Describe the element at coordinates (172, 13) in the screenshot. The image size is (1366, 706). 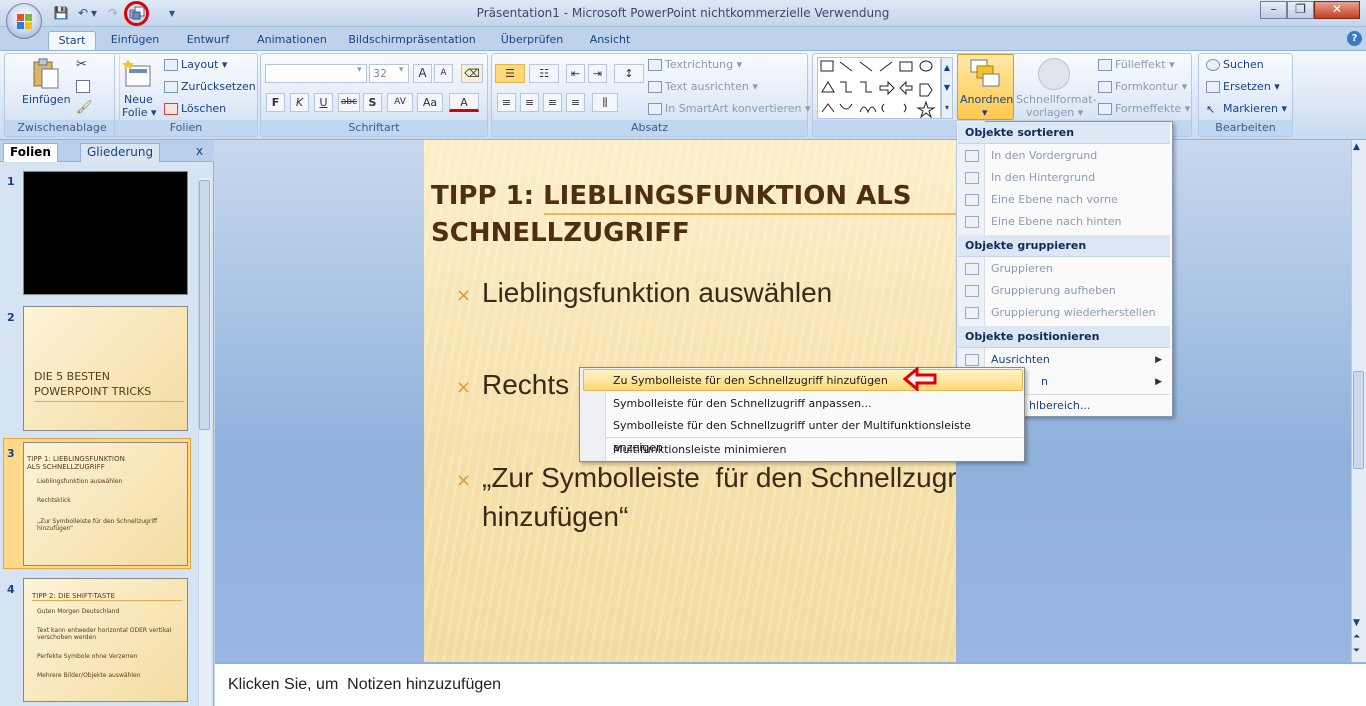
I see `customize-qat-icon: ▾` at that location.